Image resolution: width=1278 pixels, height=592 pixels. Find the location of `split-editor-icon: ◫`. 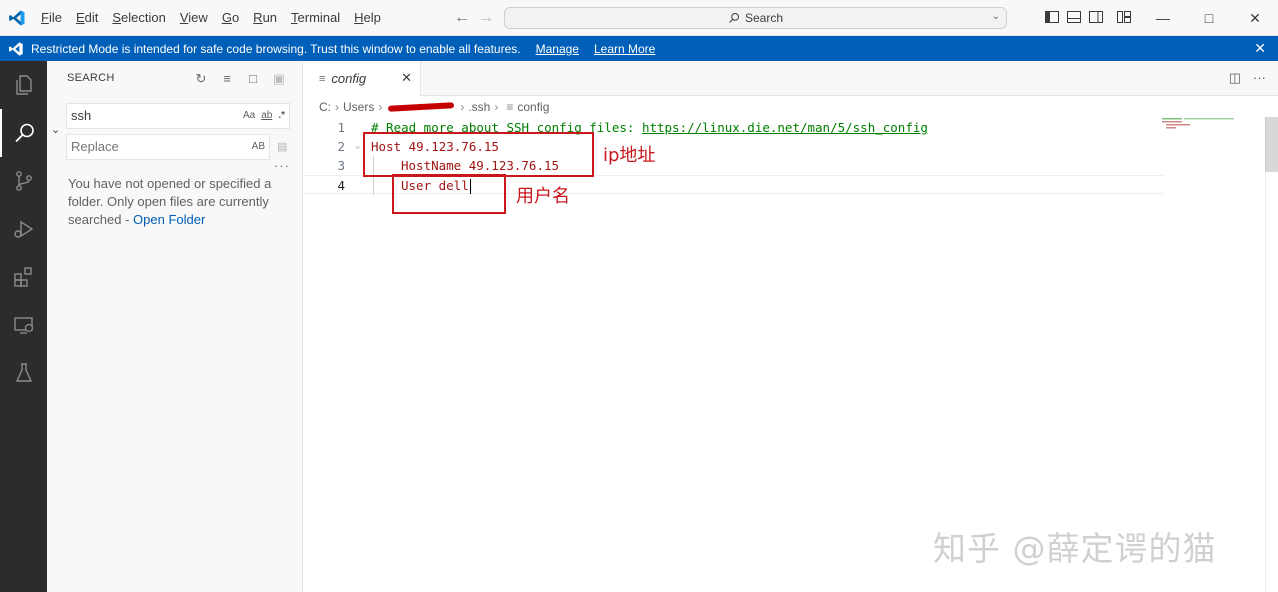

split-editor-icon: ◫ is located at coordinates (1235, 78).